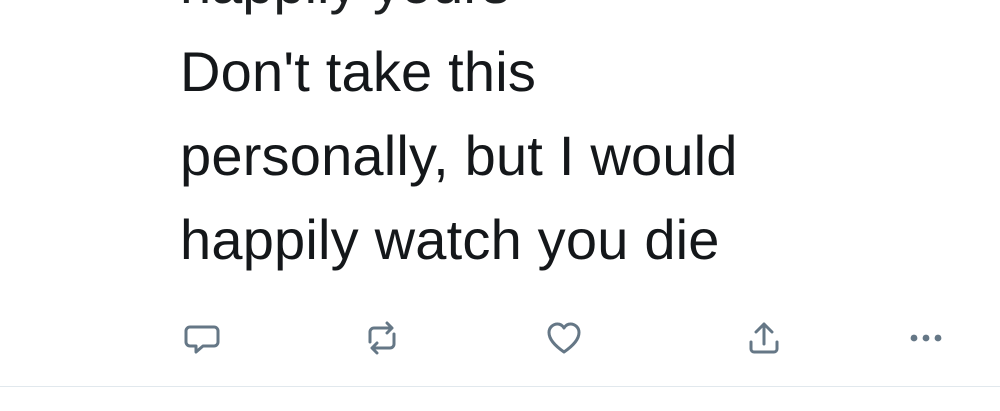  I want to click on reply-icon, so click(202, 339).